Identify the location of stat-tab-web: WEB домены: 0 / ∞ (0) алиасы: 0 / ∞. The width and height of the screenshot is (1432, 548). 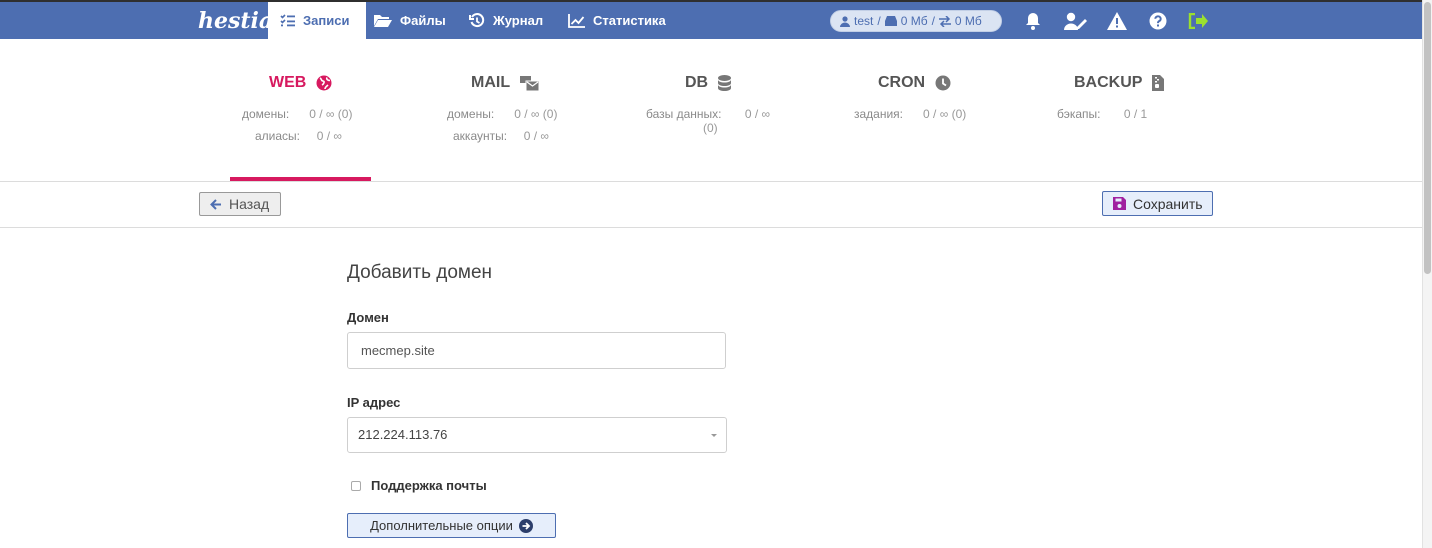
(300, 110).